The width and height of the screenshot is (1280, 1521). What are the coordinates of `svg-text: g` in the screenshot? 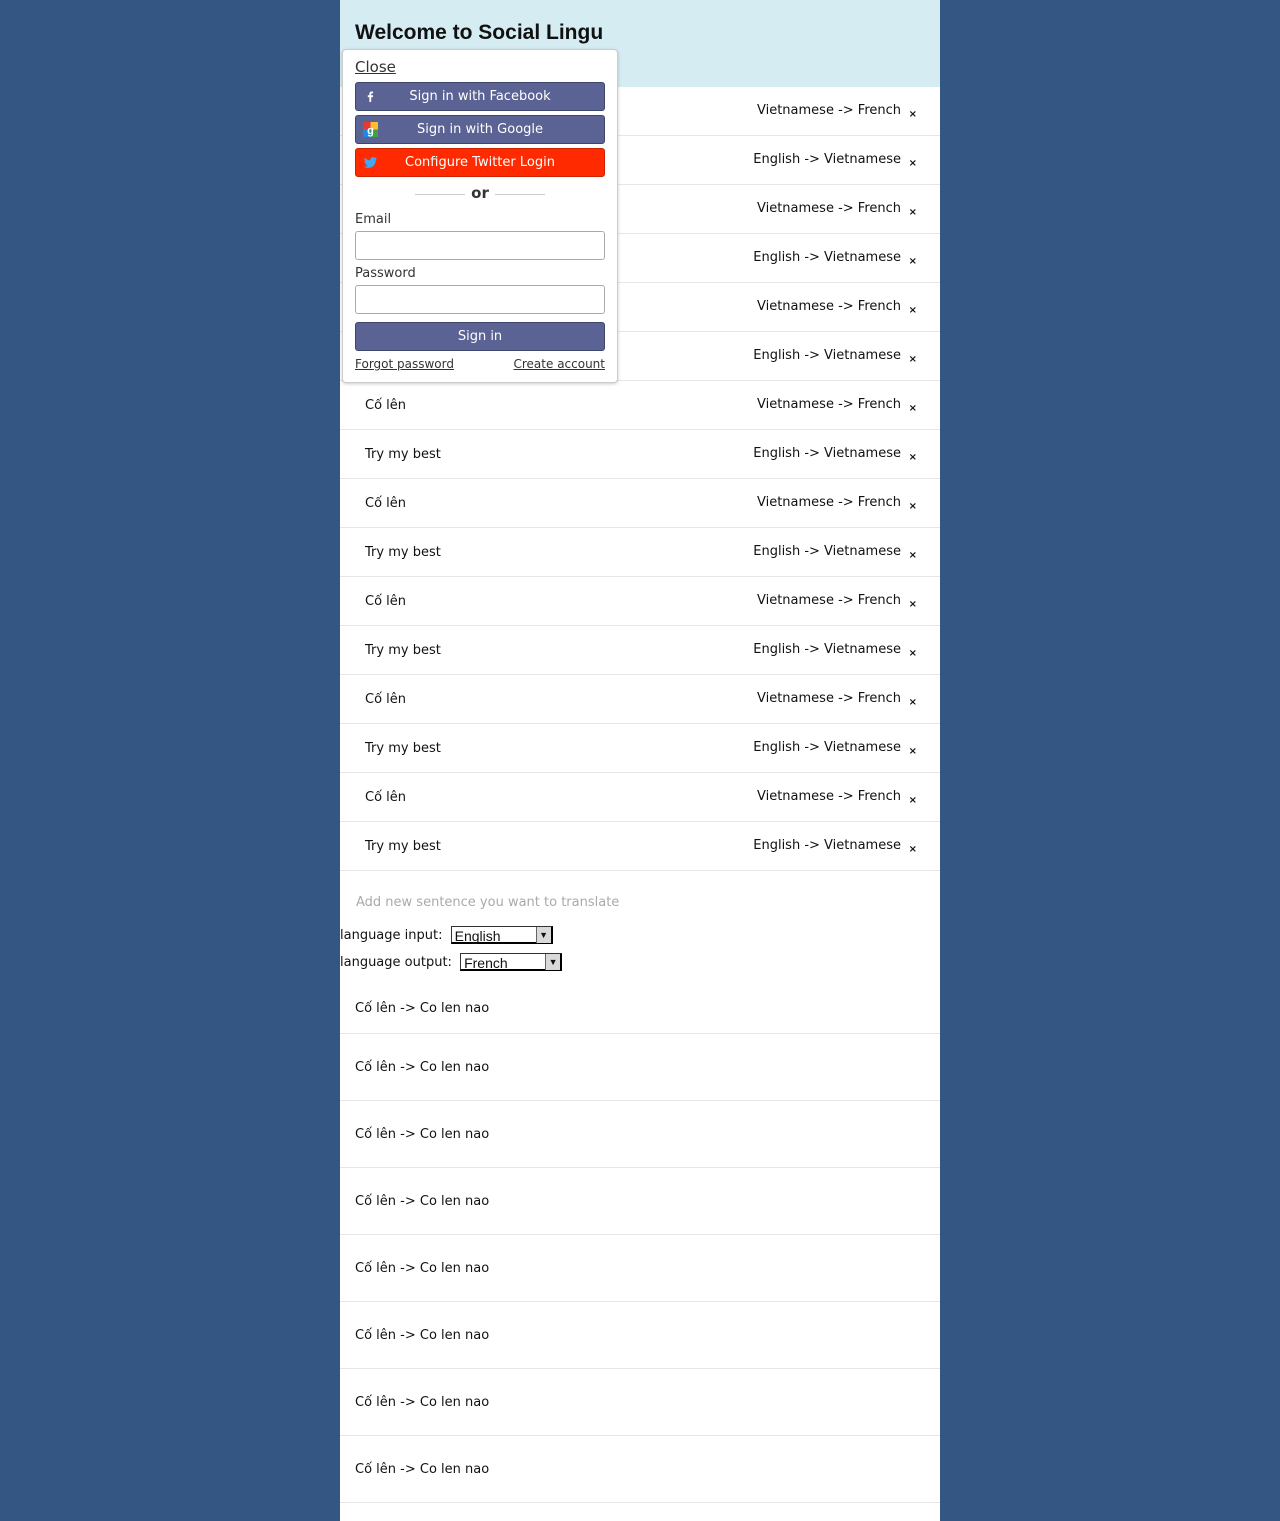 It's located at (370, 131).